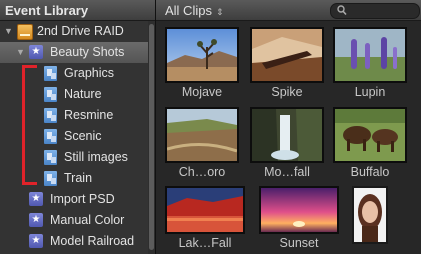 This screenshot has height=254, width=421. What do you see at coordinates (202, 172) in the screenshot?
I see `clip-name: Ch…oro` at bounding box center [202, 172].